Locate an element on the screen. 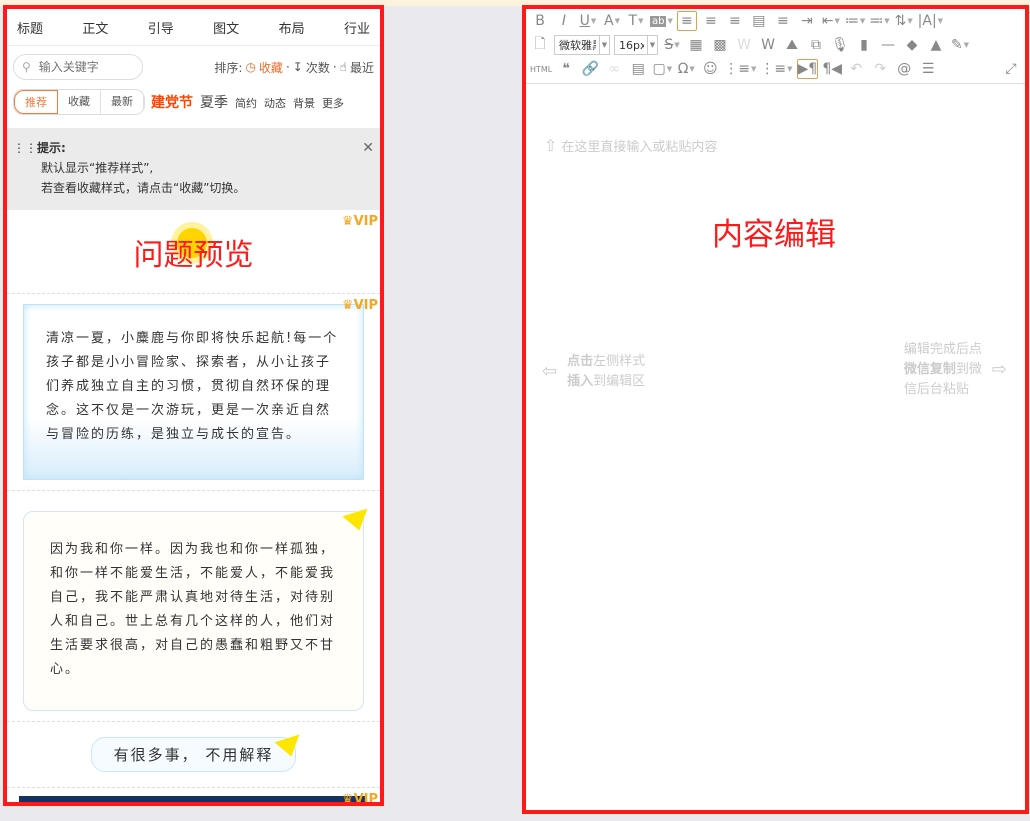  sort-desc-icon: ↧ is located at coordinates (297, 67).